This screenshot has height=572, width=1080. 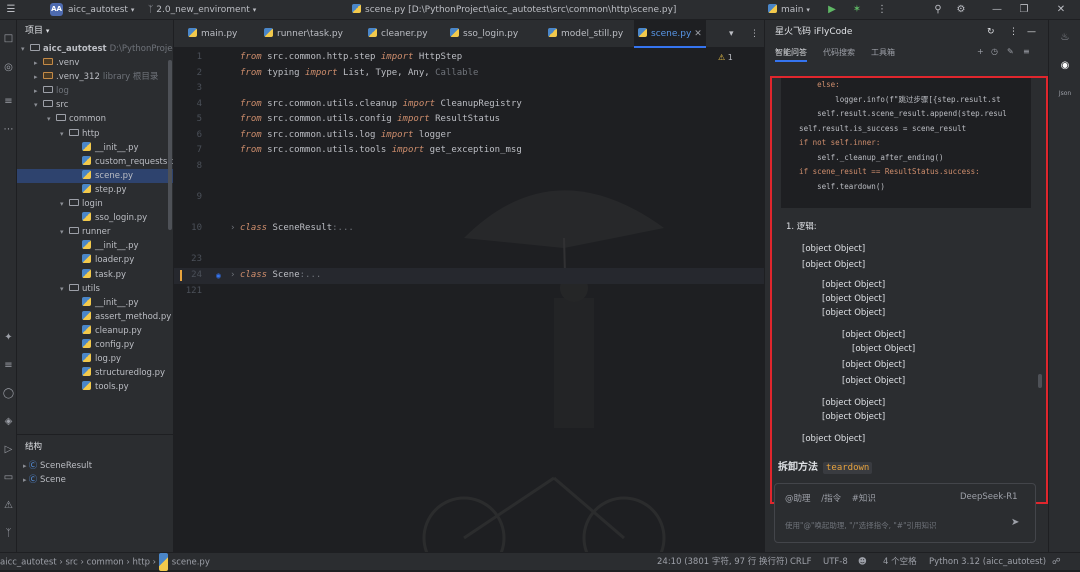 What do you see at coordinates (212, 34) in the screenshot?
I see `editor-tab: main.py` at bounding box center [212, 34].